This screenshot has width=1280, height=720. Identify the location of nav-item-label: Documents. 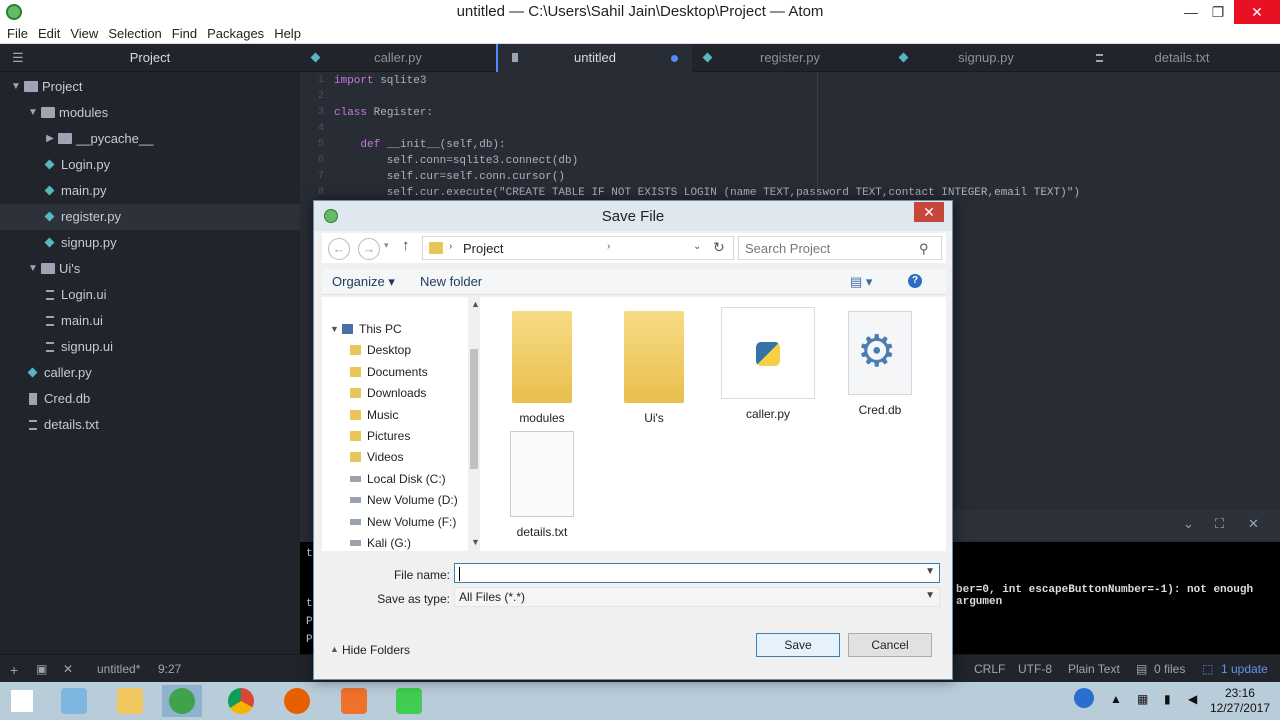
(397, 371).